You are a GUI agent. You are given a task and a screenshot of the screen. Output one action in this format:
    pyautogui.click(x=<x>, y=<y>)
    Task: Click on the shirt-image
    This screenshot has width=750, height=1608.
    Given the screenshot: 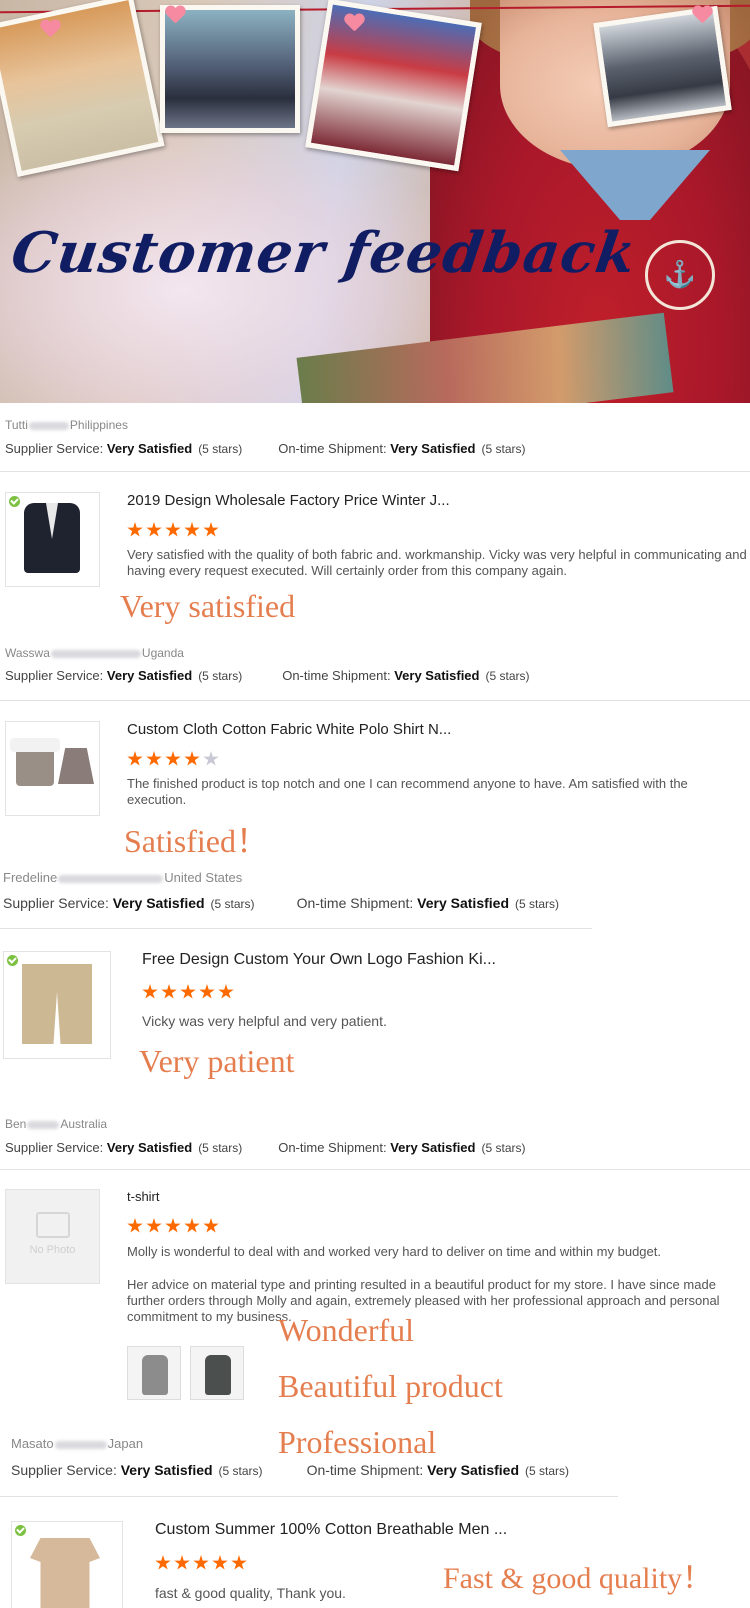 What is the action you would take?
    pyautogui.click(x=35, y=762)
    